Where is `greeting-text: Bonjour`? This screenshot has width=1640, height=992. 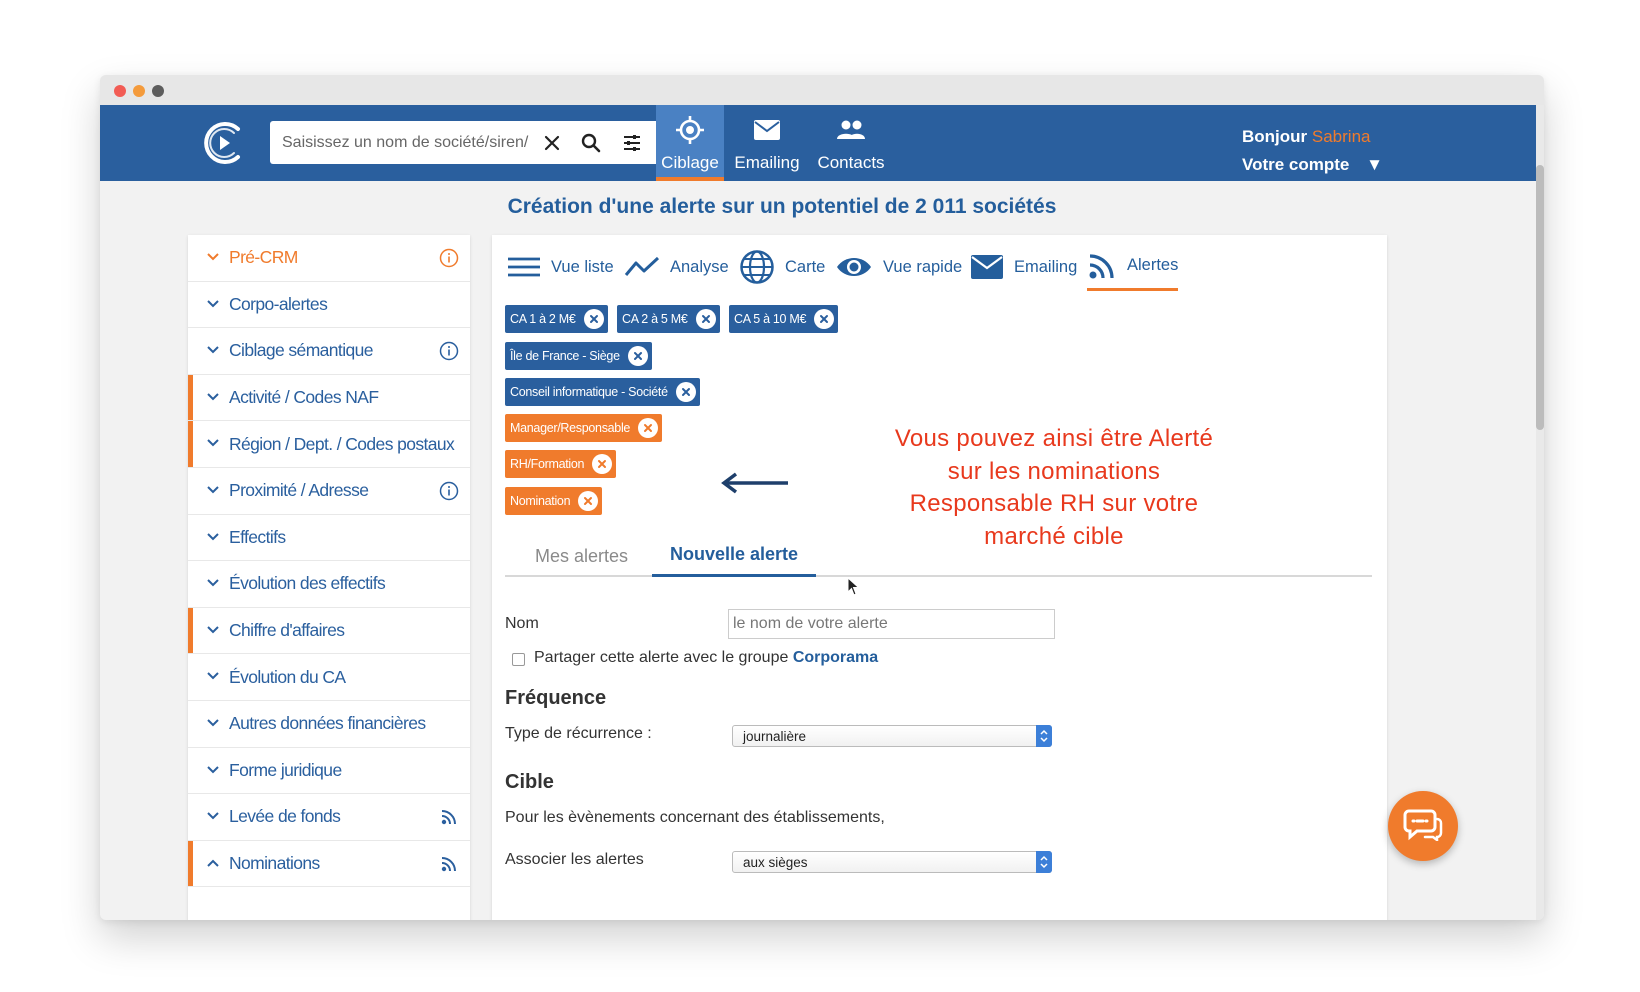 greeting-text: Bonjour is located at coordinates (1275, 136).